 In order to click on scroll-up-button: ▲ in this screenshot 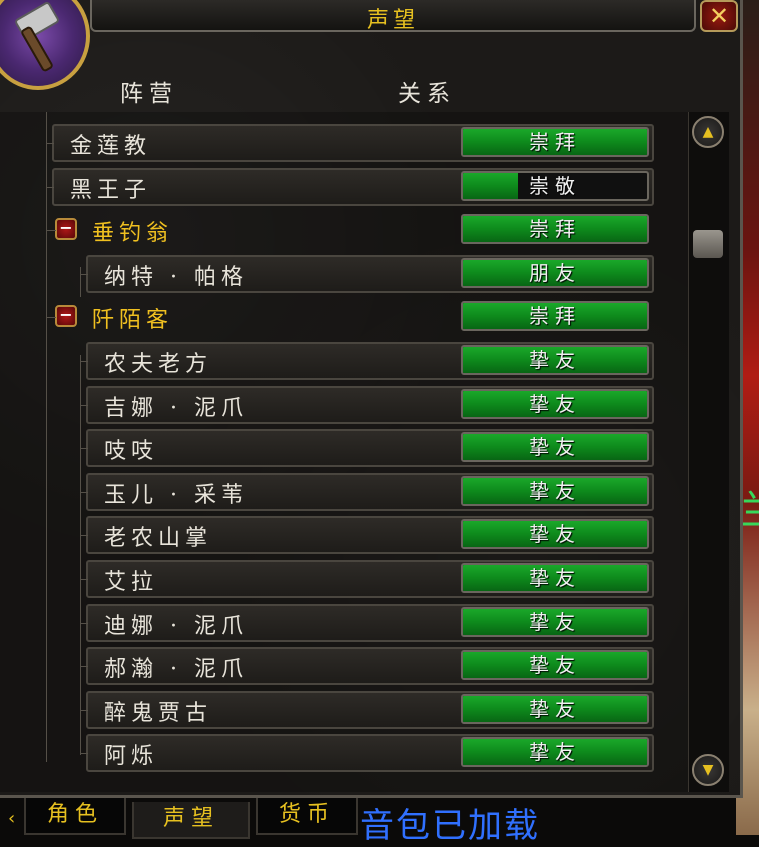, I will do `click(708, 132)`.